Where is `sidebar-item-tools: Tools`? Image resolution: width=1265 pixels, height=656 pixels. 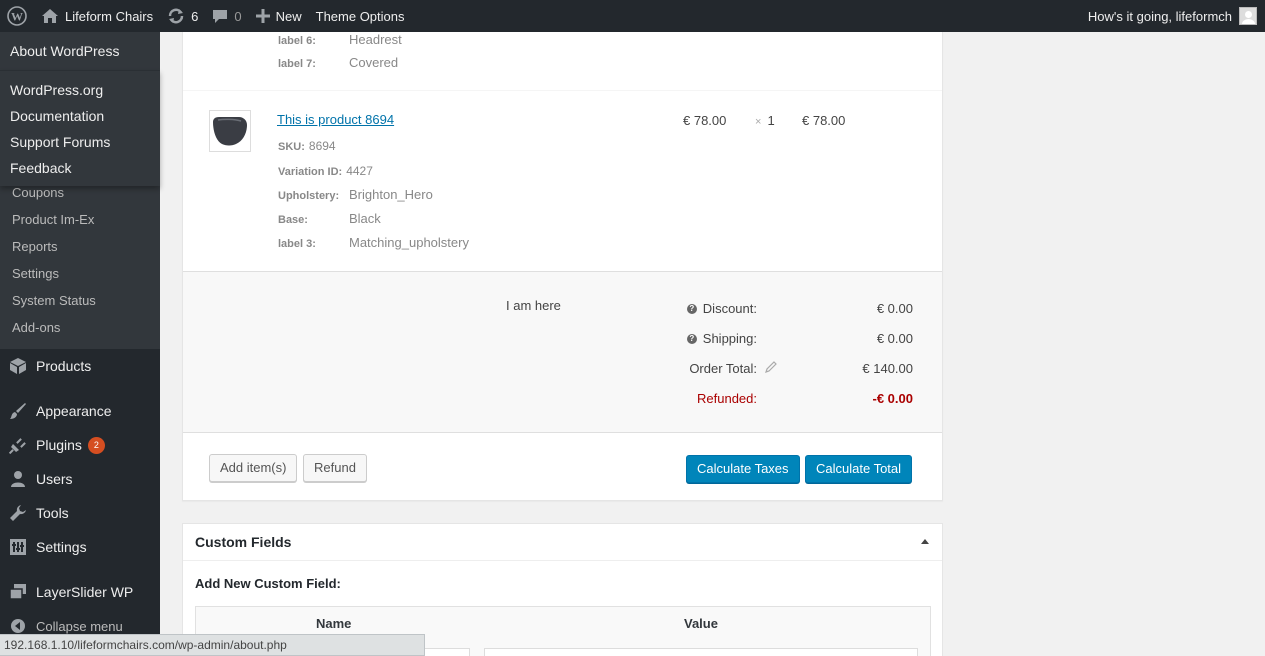 sidebar-item-tools: Tools is located at coordinates (80, 513).